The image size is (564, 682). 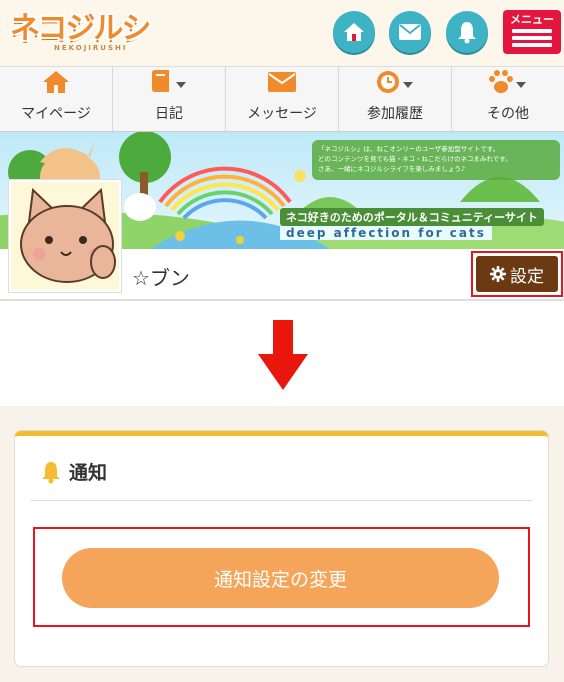 I want to click on arrow-down-icon, so click(x=283, y=357).